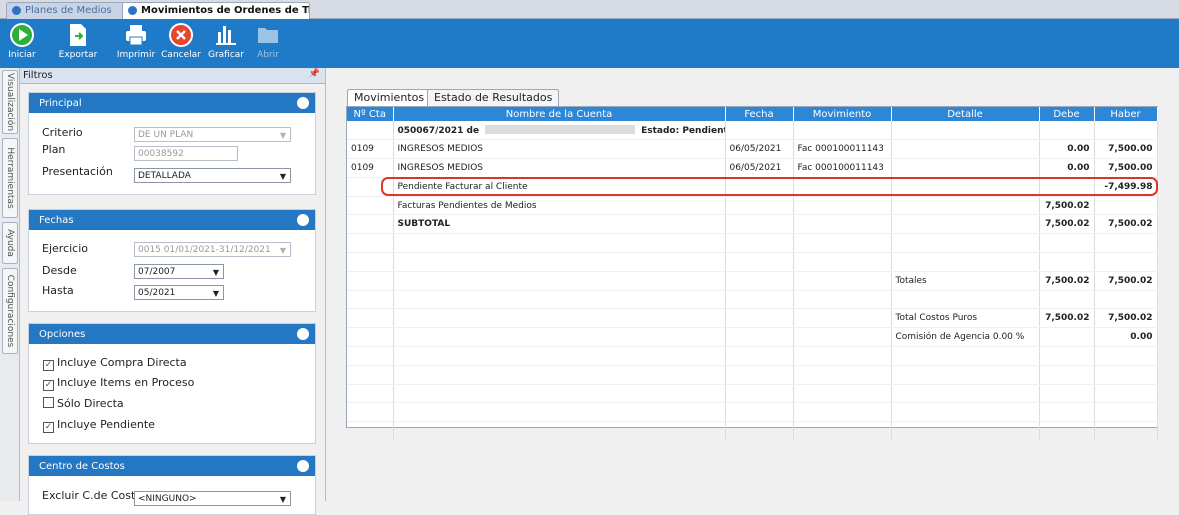  Describe the element at coordinates (752, 281) in the screenshot. I see `table-row: Totales 7,500.02 7,500.02` at that location.